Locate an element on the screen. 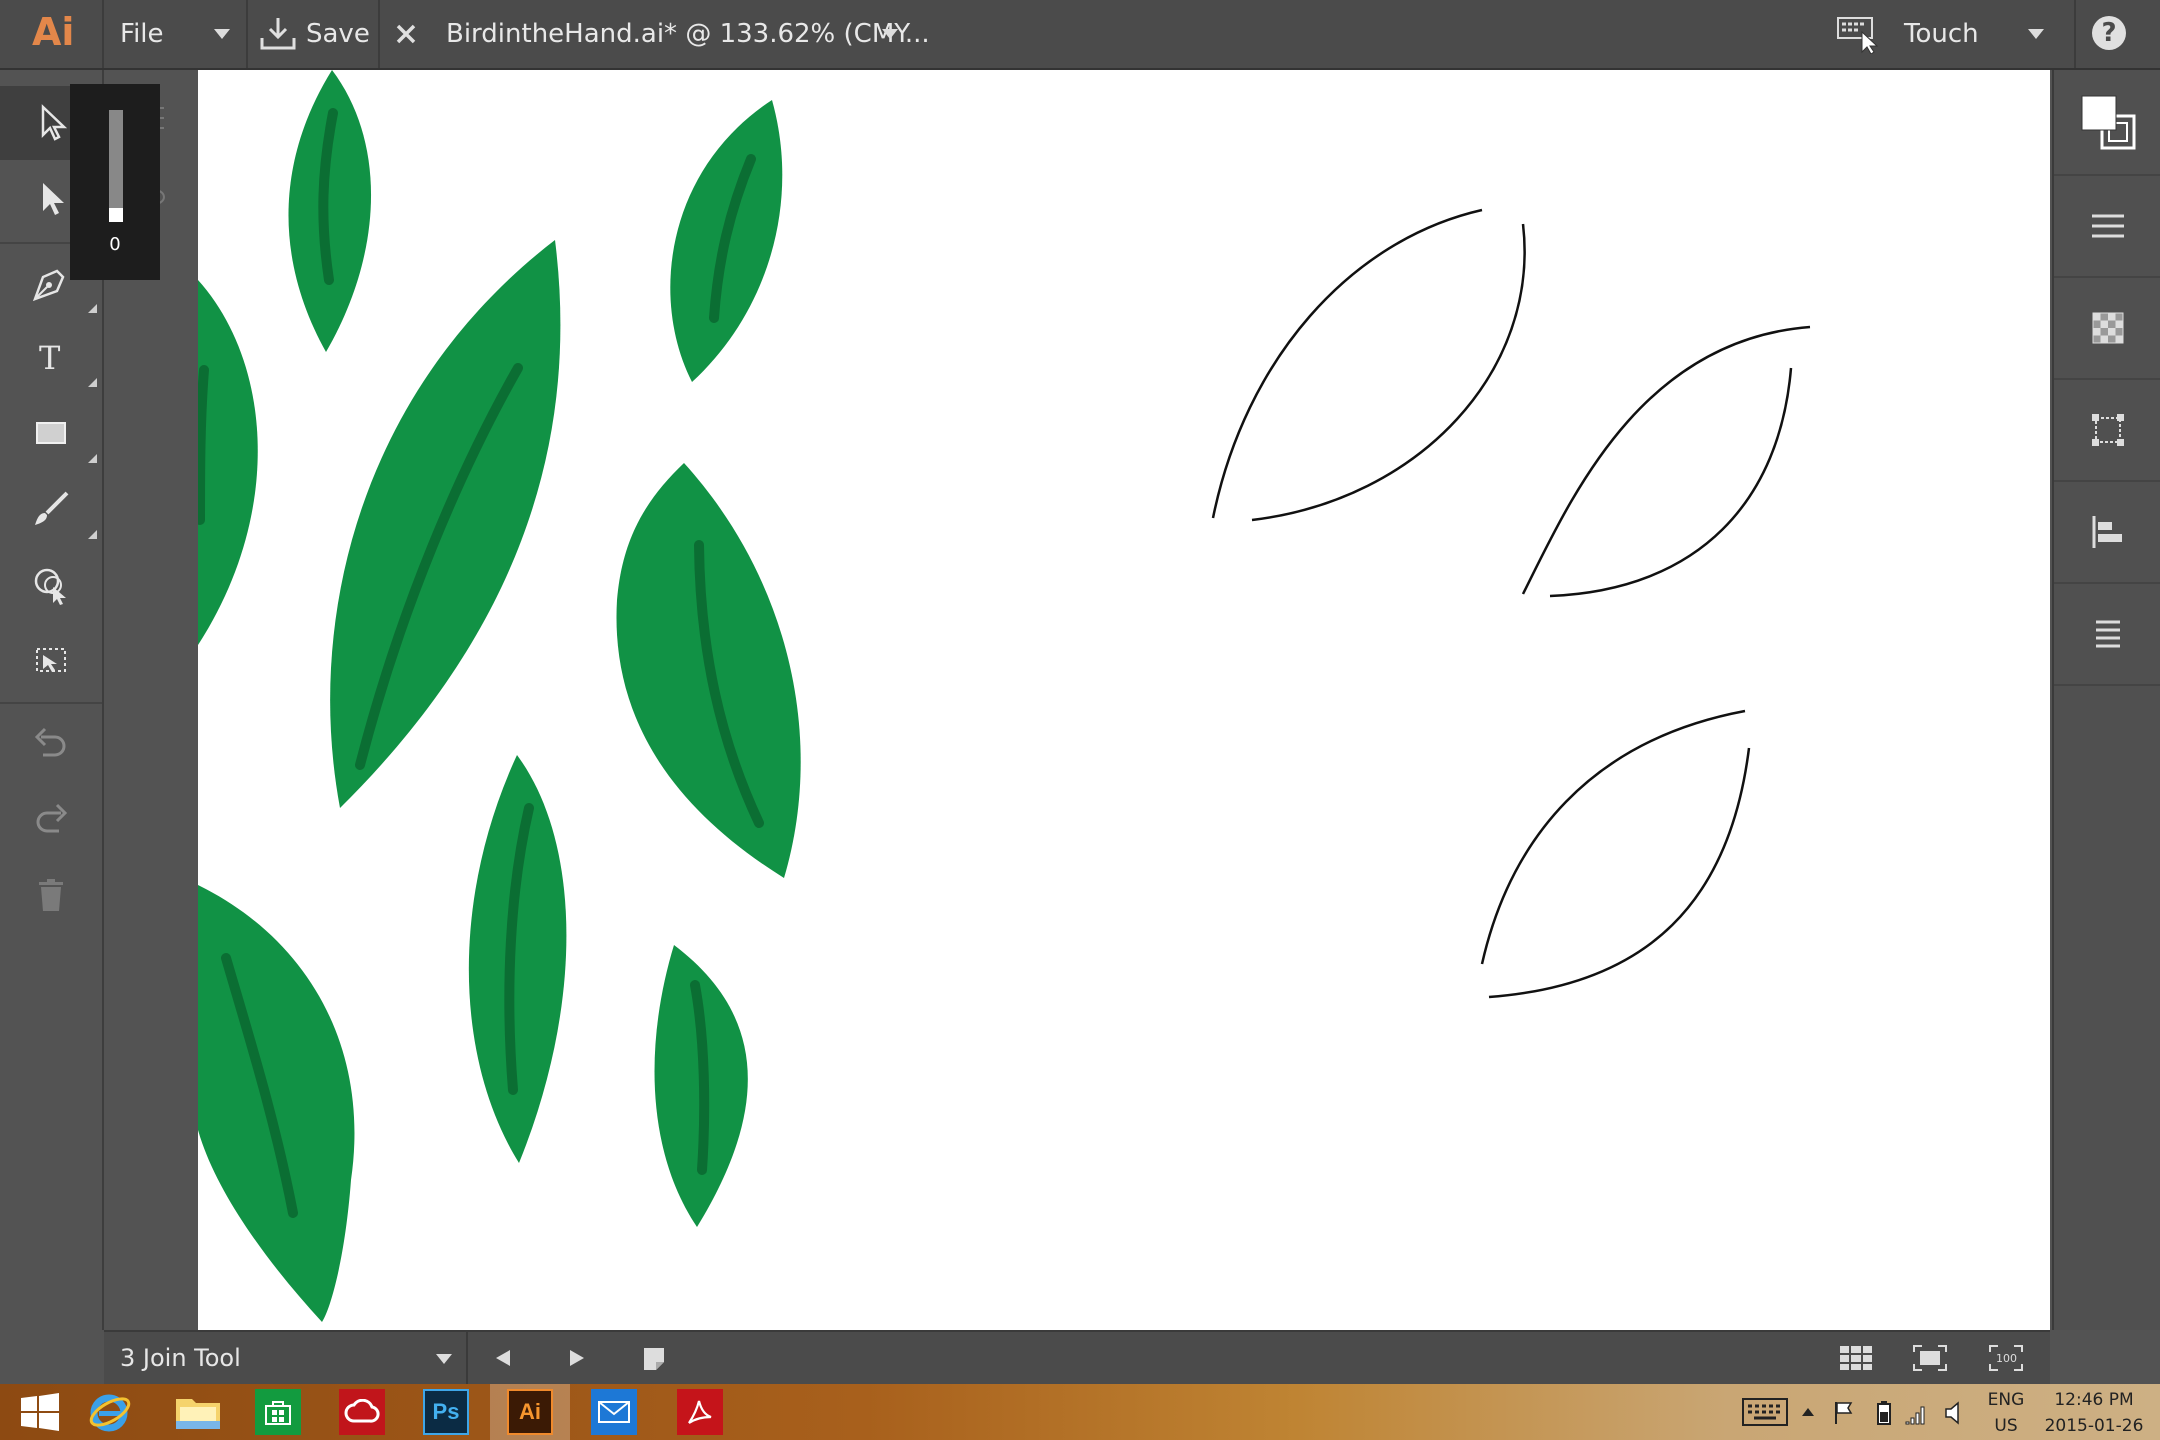 The width and height of the screenshot is (2160, 1440). paintbrush-icon is located at coordinates (52, 508).